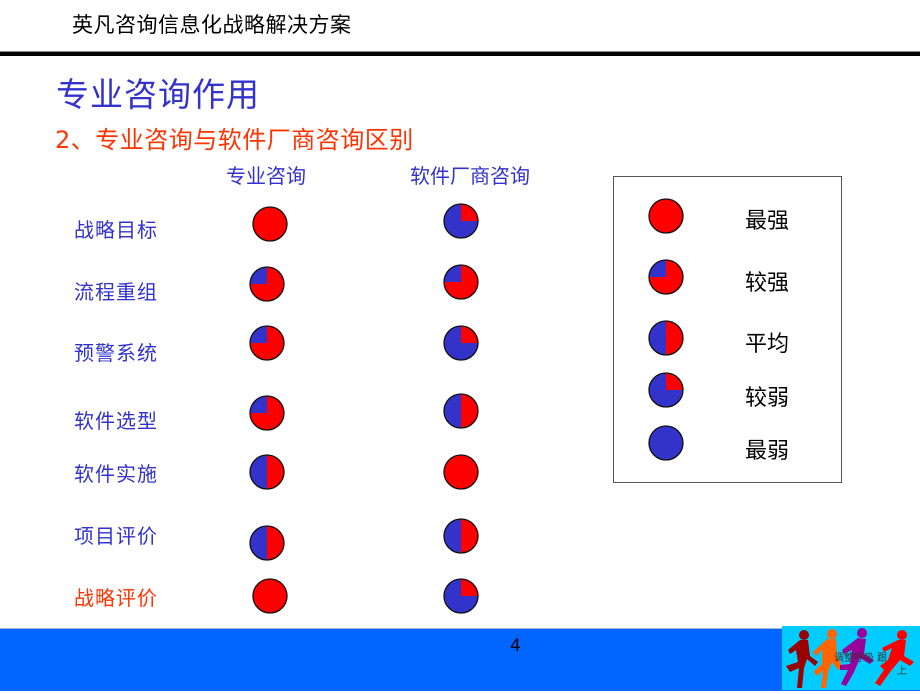 This screenshot has height=694, width=920. I want to click on slide-subtitle: 2、专业咨询与软件厂商咨询区别, so click(234, 140).